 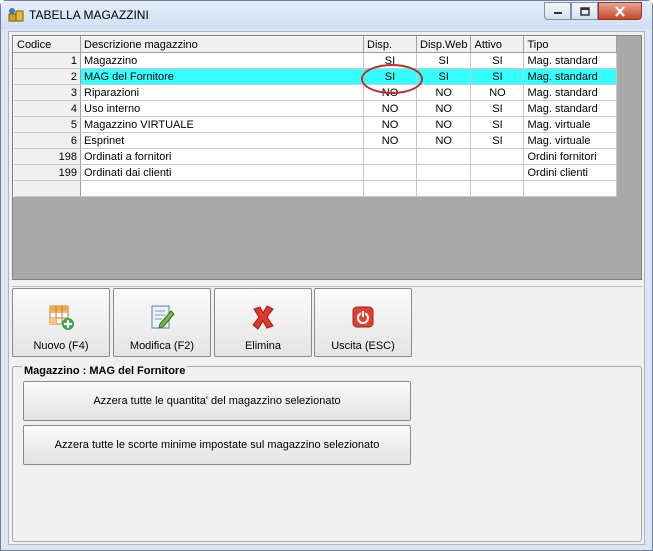 What do you see at coordinates (363, 317) in the screenshot?
I see `power-icon` at bounding box center [363, 317].